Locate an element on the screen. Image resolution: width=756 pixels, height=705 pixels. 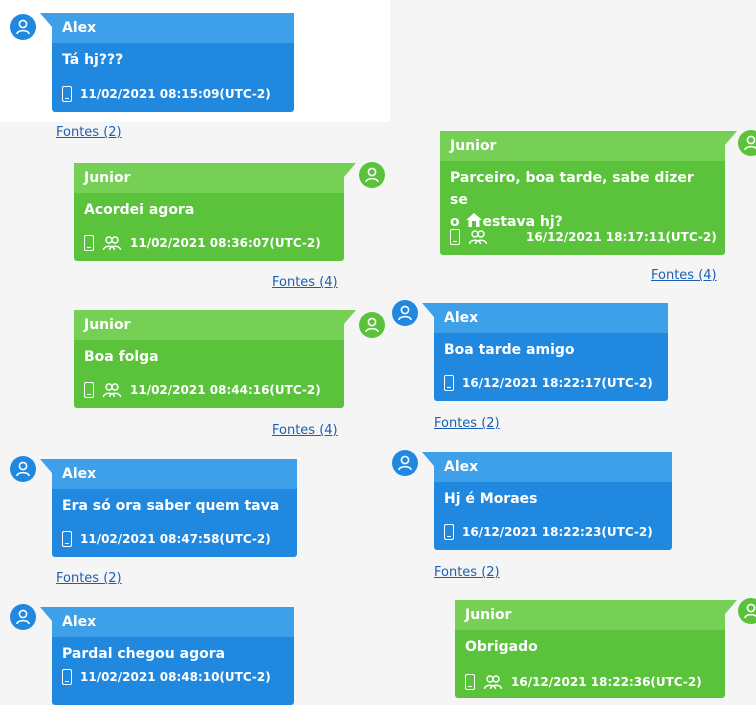
message-meta: 16/12/2021 18:22:23(UTC-2) is located at coordinates (548, 532).